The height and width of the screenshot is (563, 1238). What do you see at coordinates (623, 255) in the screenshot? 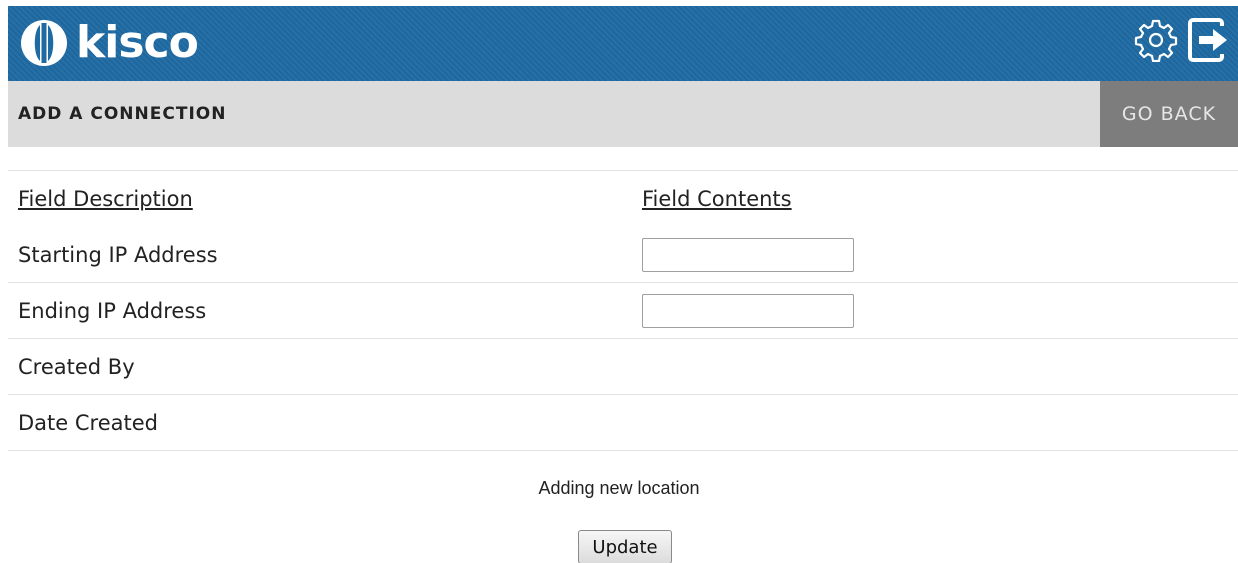
I see `table-row: Starting IP Address` at bounding box center [623, 255].